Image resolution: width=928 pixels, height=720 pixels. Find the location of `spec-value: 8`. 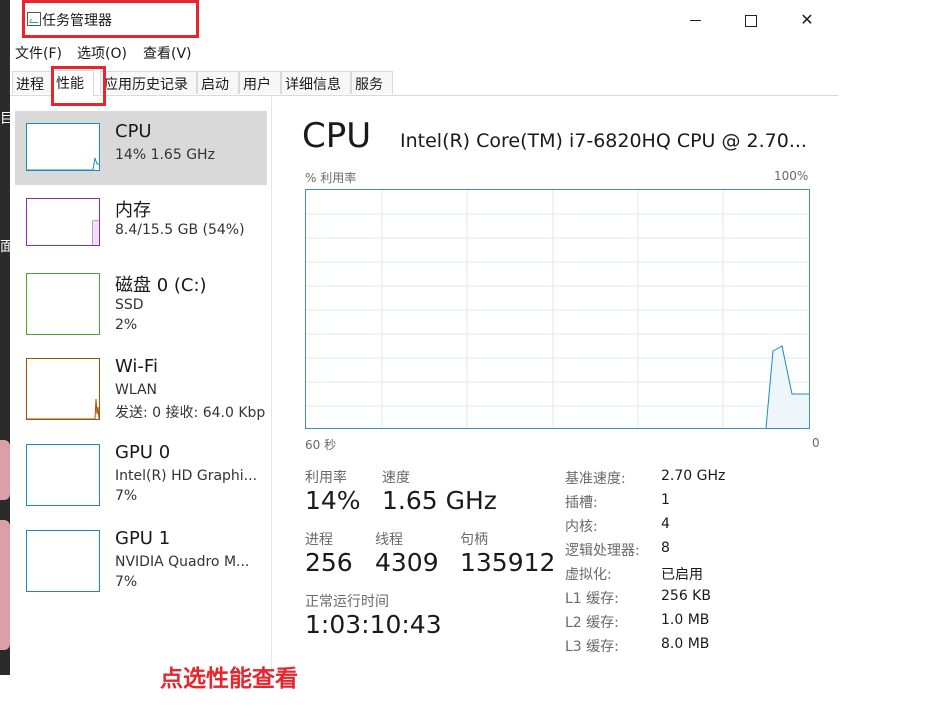

spec-value: 8 is located at coordinates (665, 548).